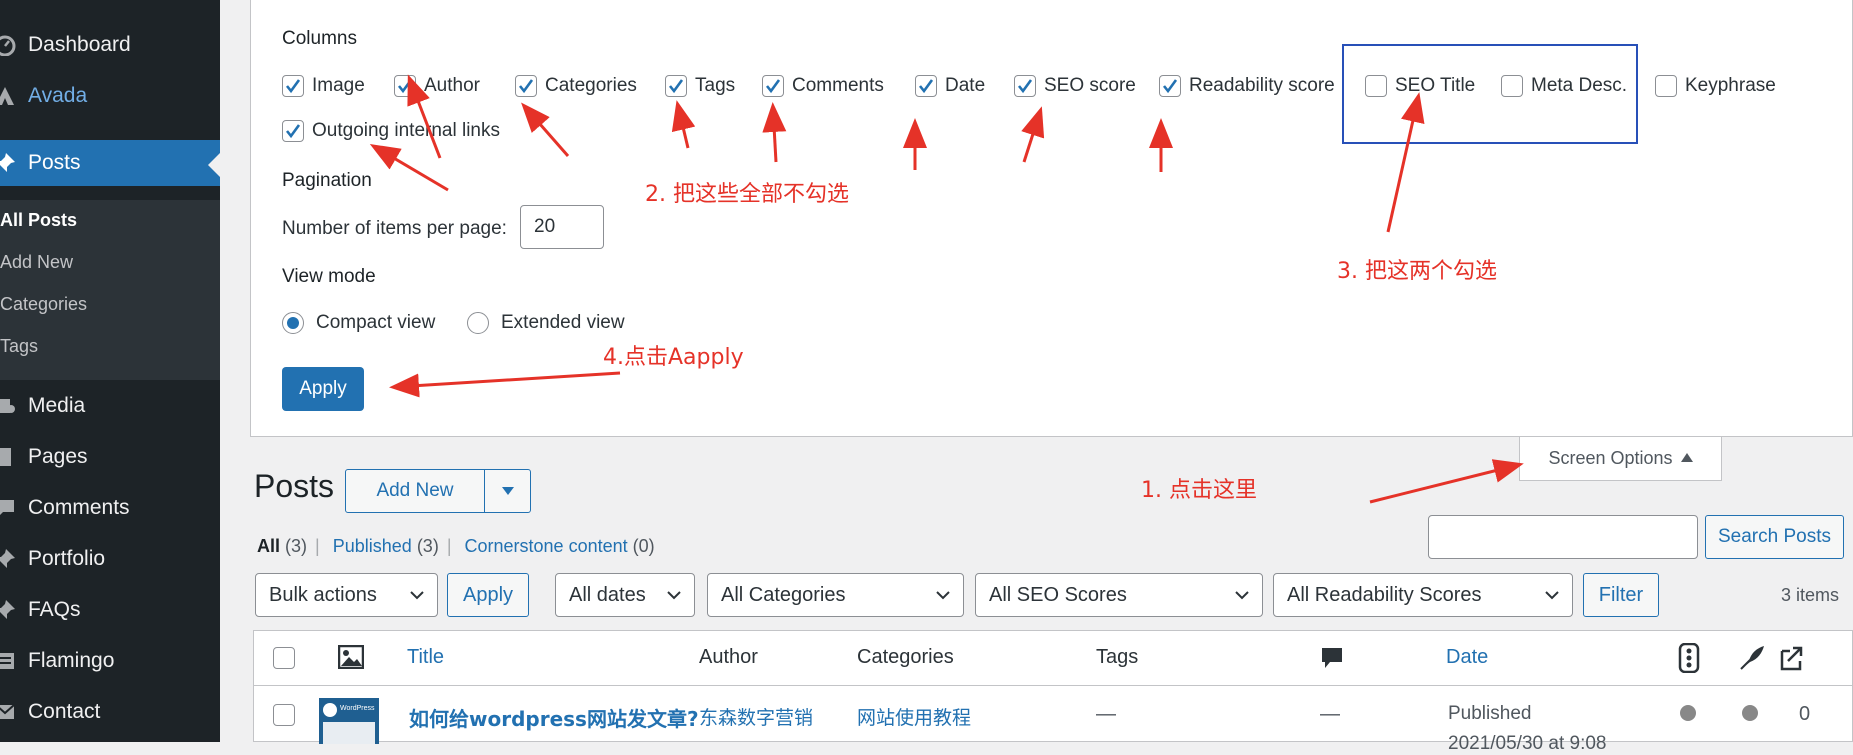 This screenshot has height=755, width=1853. I want to click on category-filter-select: All Categories, so click(835, 595).